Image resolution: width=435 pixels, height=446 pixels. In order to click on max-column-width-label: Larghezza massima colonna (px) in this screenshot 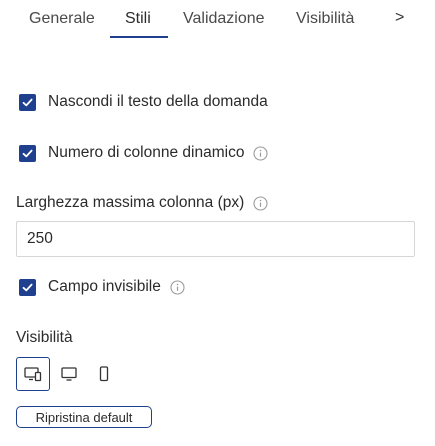, I will do `click(130, 202)`.